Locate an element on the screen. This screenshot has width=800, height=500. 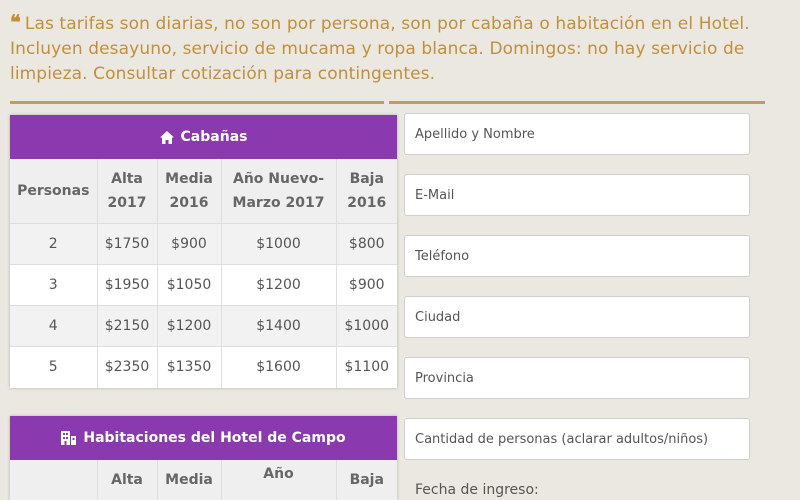
table-cell: $1100 is located at coordinates (366, 367).